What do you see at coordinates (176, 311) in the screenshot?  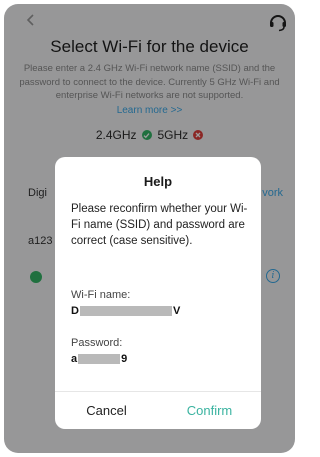 I see `wifi-name-end: V` at bounding box center [176, 311].